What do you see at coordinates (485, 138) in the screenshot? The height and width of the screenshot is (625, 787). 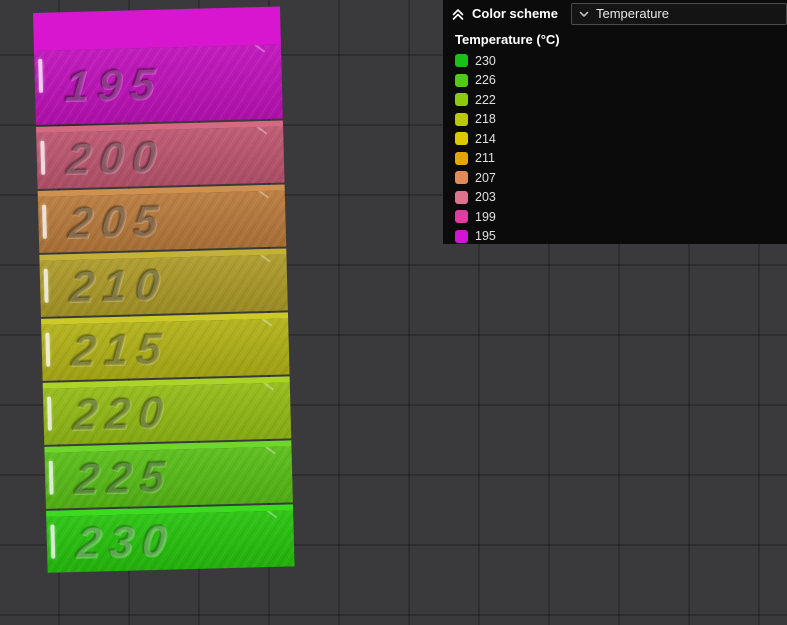 I see `legend-item-value: 214` at bounding box center [485, 138].